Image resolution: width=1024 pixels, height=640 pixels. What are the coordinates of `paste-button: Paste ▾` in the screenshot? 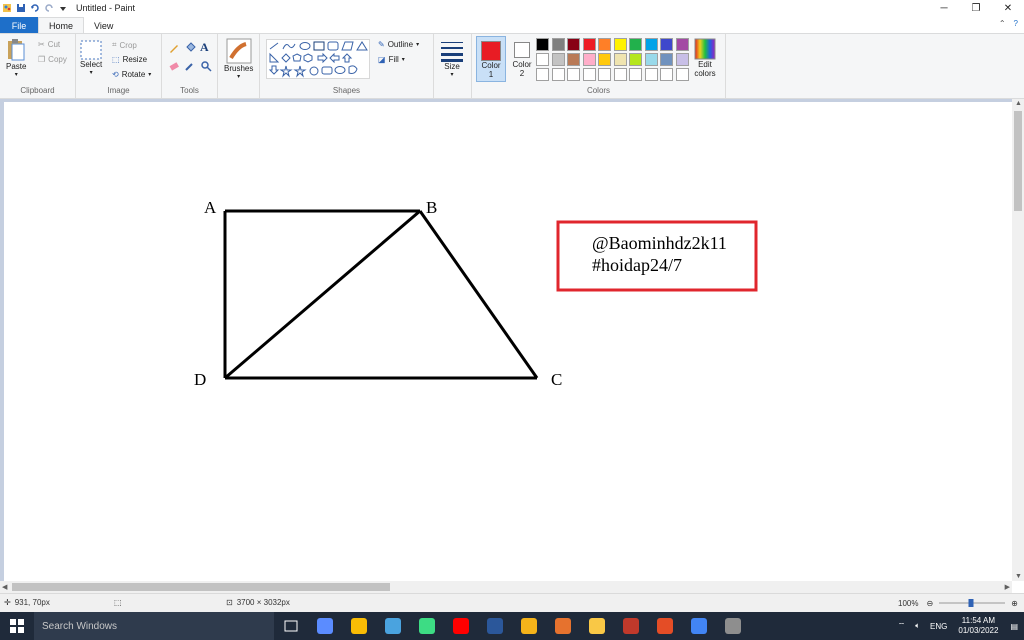 It's located at (16, 58).